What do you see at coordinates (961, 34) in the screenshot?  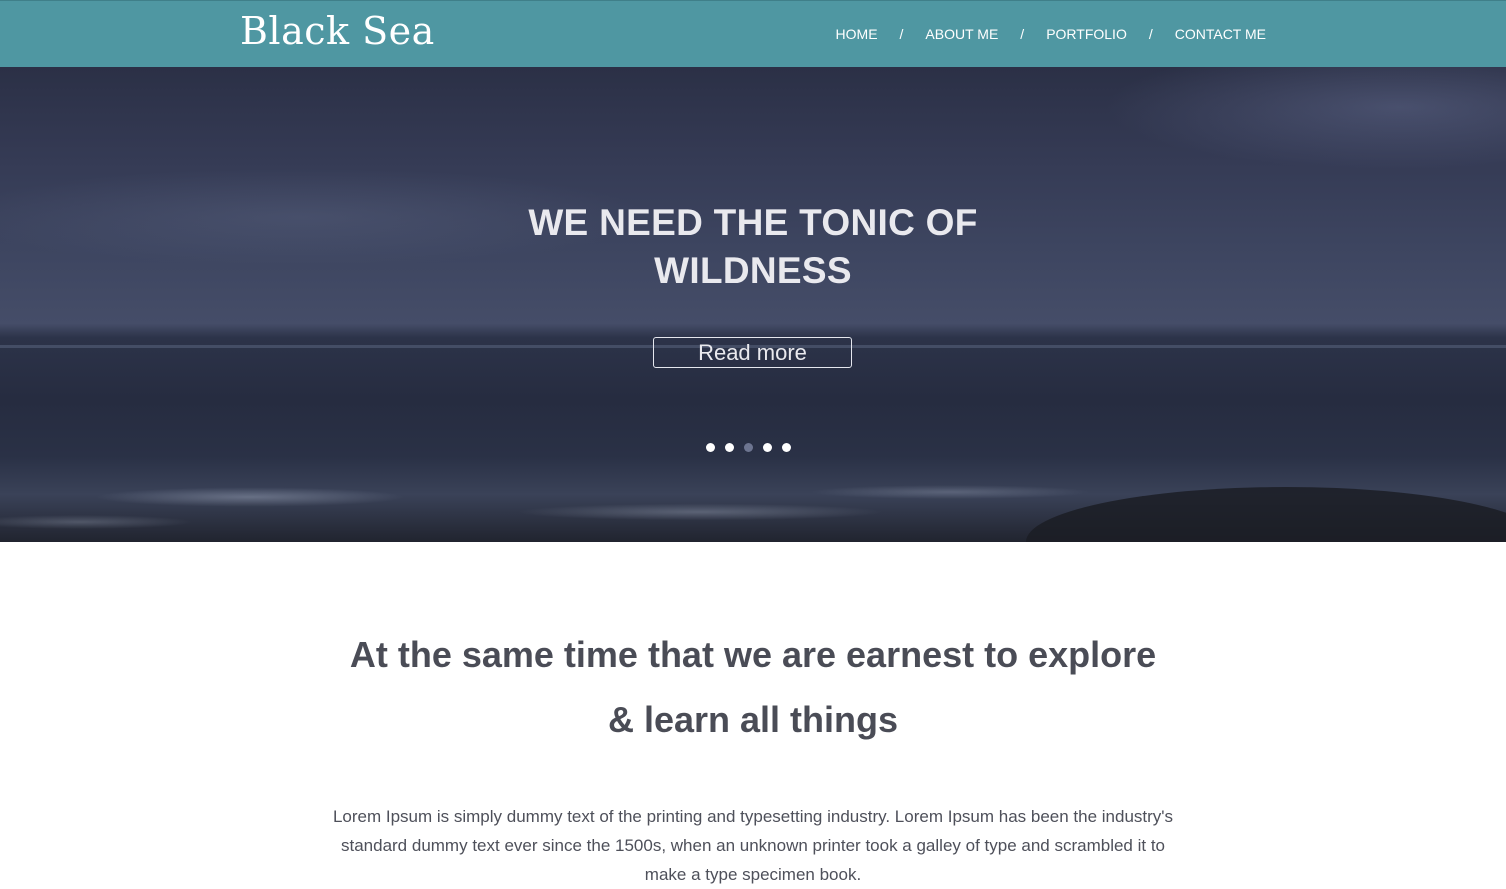 I see `nav-about-link: ABOUT ME` at bounding box center [961, 34].